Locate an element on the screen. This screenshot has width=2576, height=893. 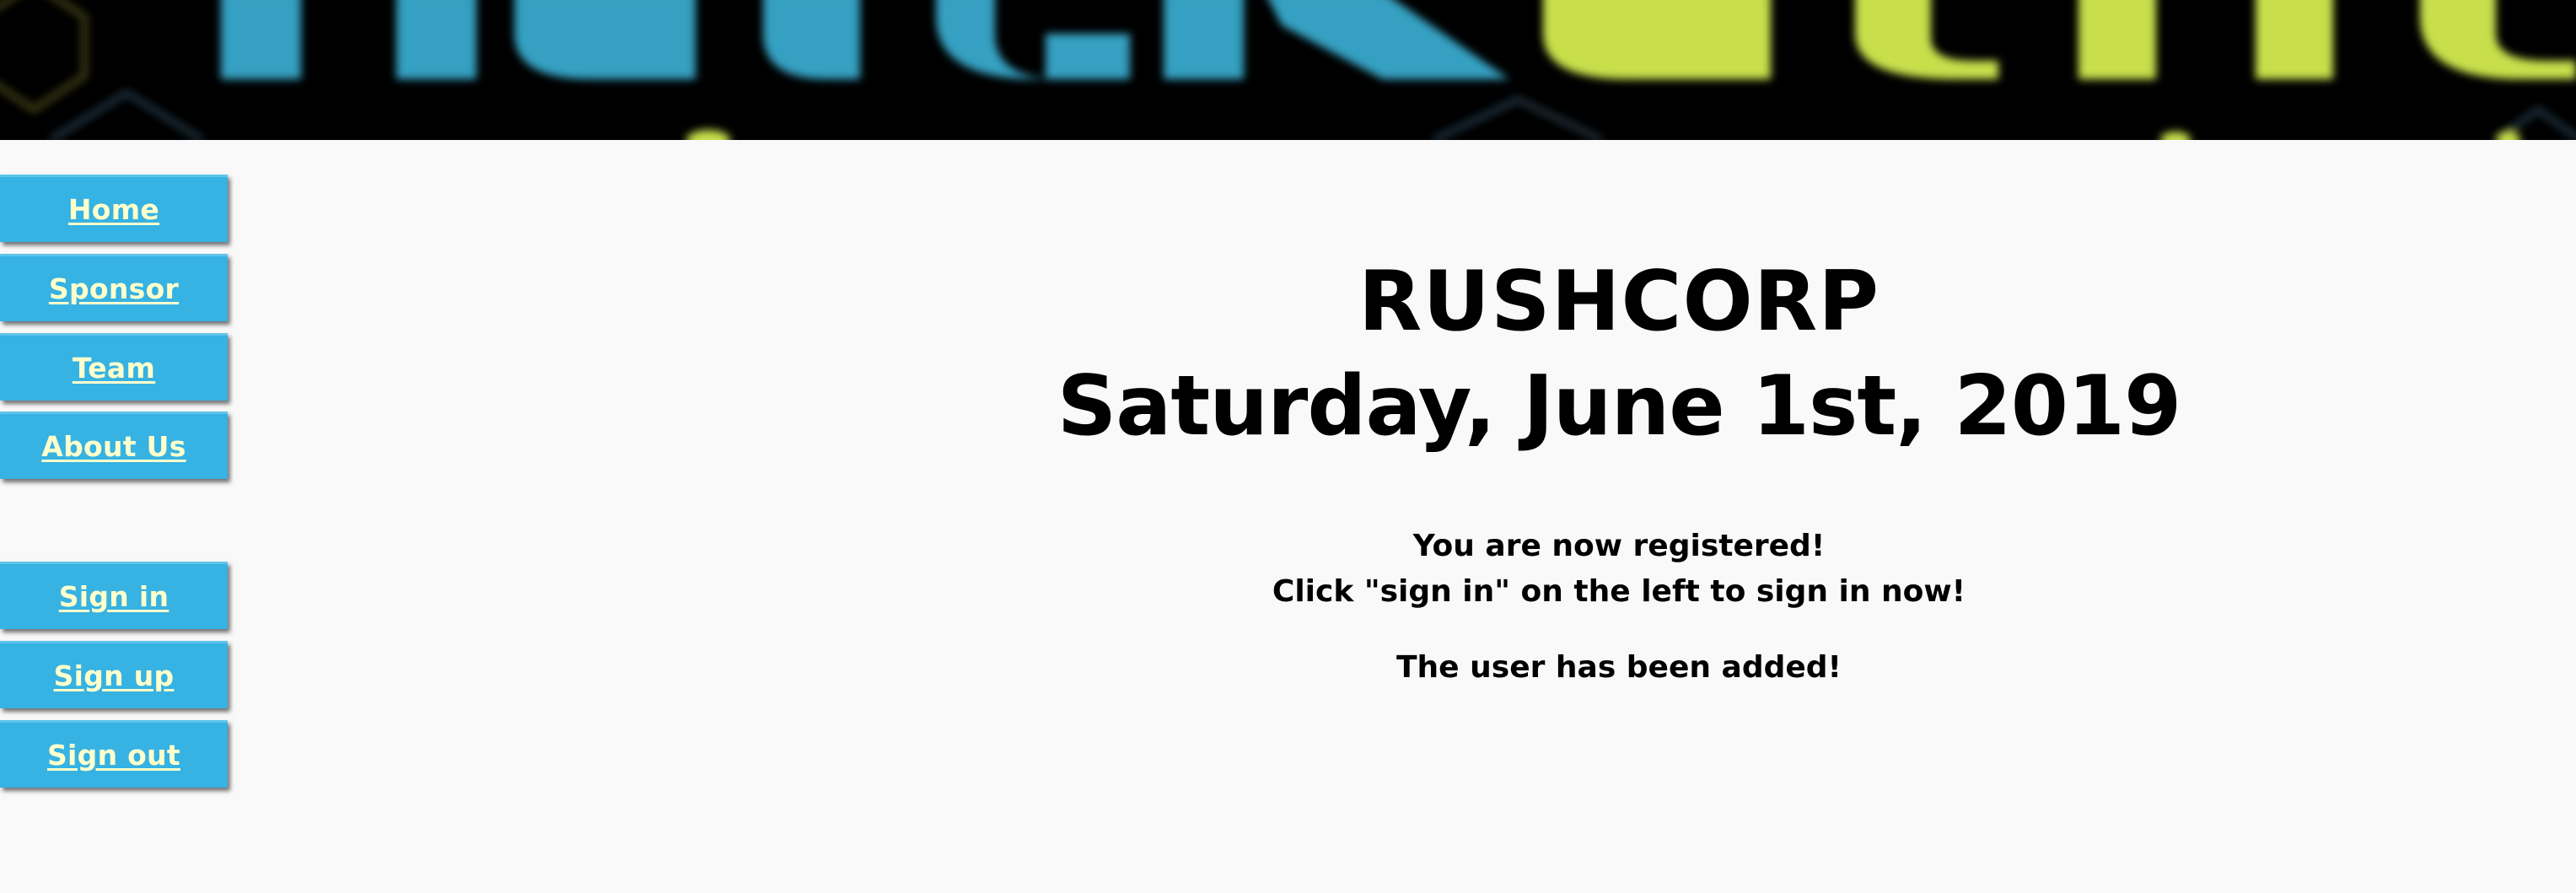
sidebar-item-sponsor: Sponsor is located at coordinates (114, 288).